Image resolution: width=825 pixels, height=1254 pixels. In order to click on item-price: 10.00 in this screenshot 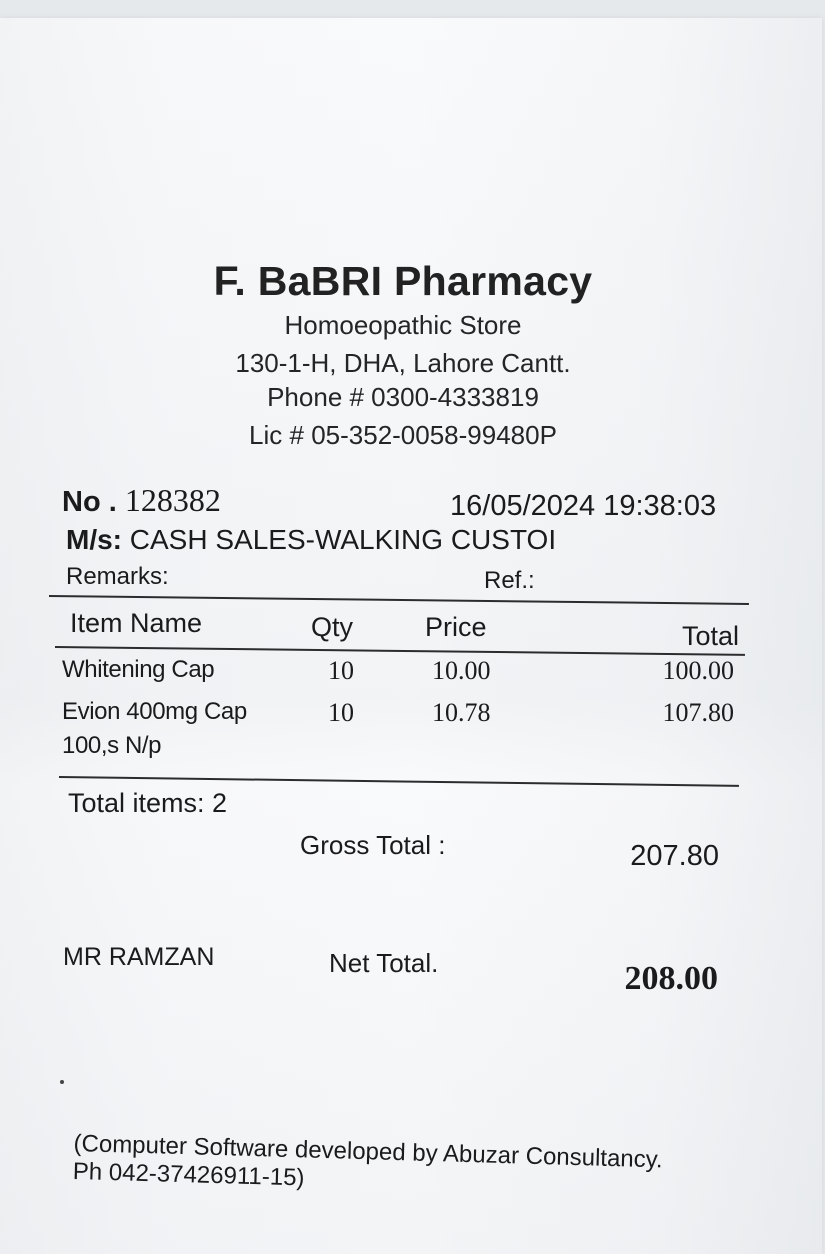, I will do `click(461, 670)`.